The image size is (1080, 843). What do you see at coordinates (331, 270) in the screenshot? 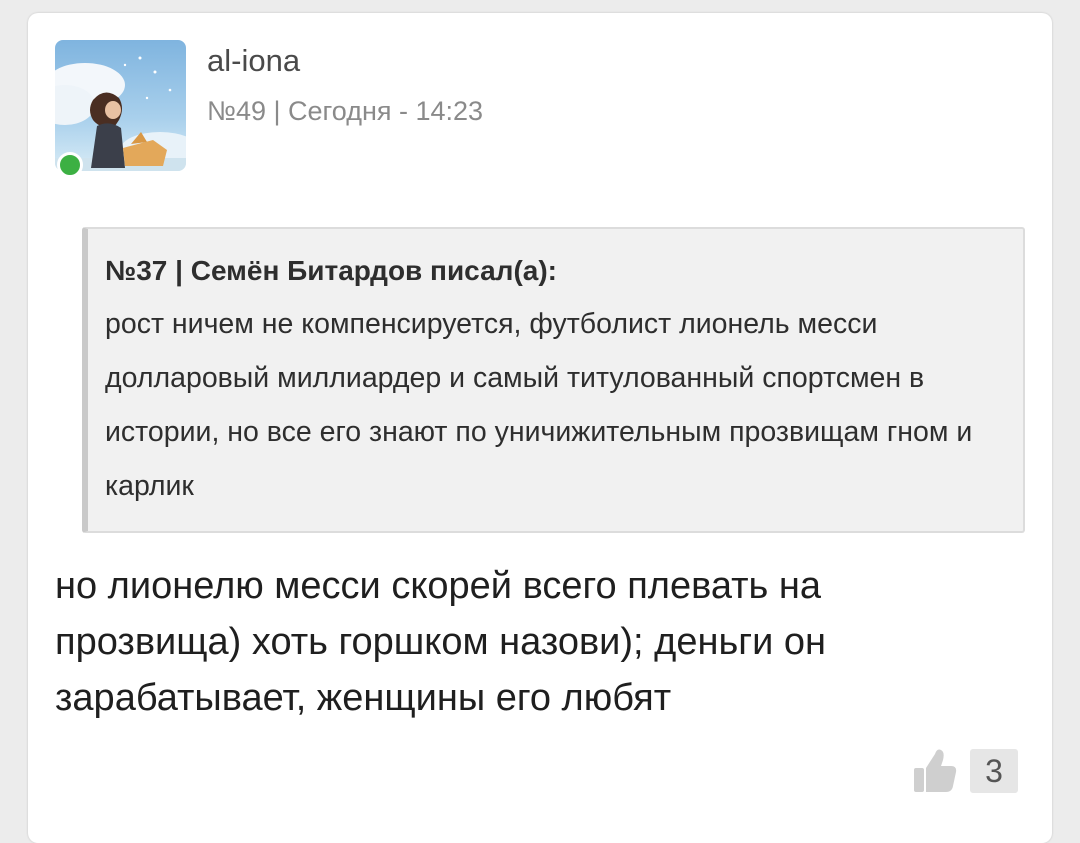
I see `quote-header: №37 | Семён Битардов писал(а):` at bounding box center [331, 270].